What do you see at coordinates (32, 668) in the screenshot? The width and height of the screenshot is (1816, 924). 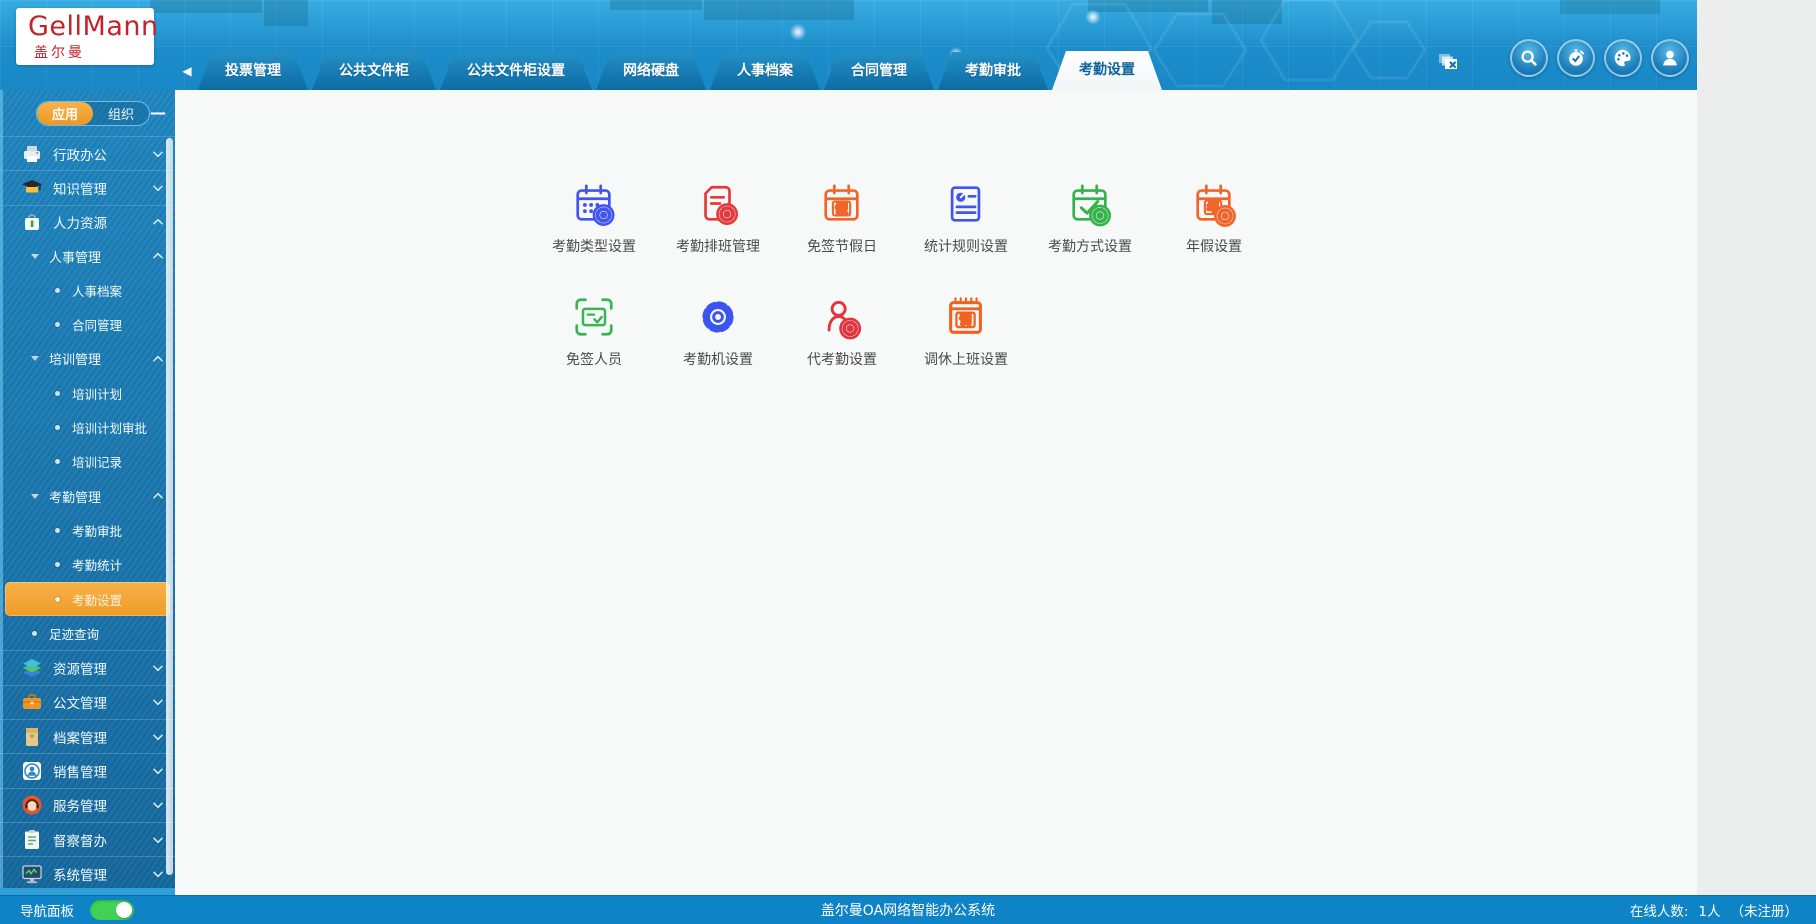 I see `layers-icon` at bounding box center [32, 668].